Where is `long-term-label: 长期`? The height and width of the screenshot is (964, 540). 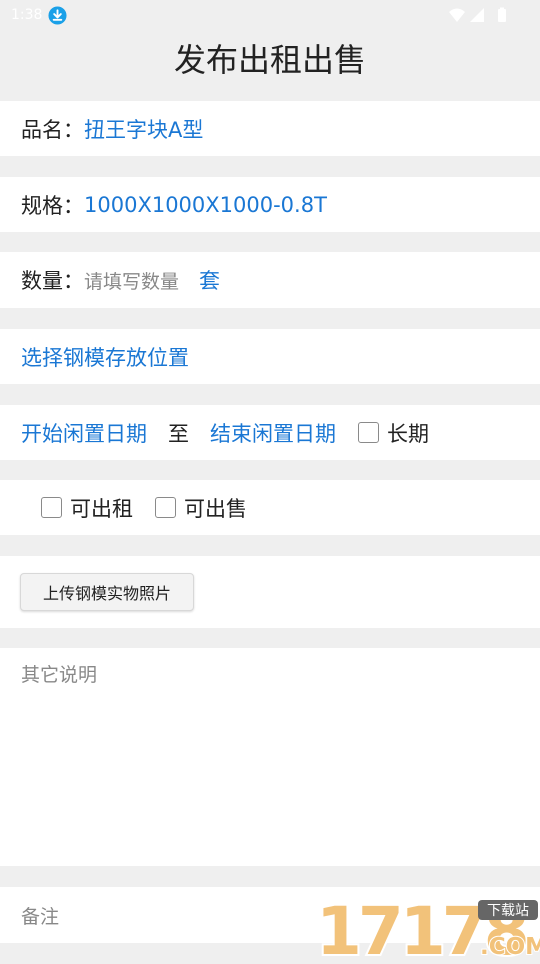
long-term-label: 长期 is located at coordinates (408, 433).